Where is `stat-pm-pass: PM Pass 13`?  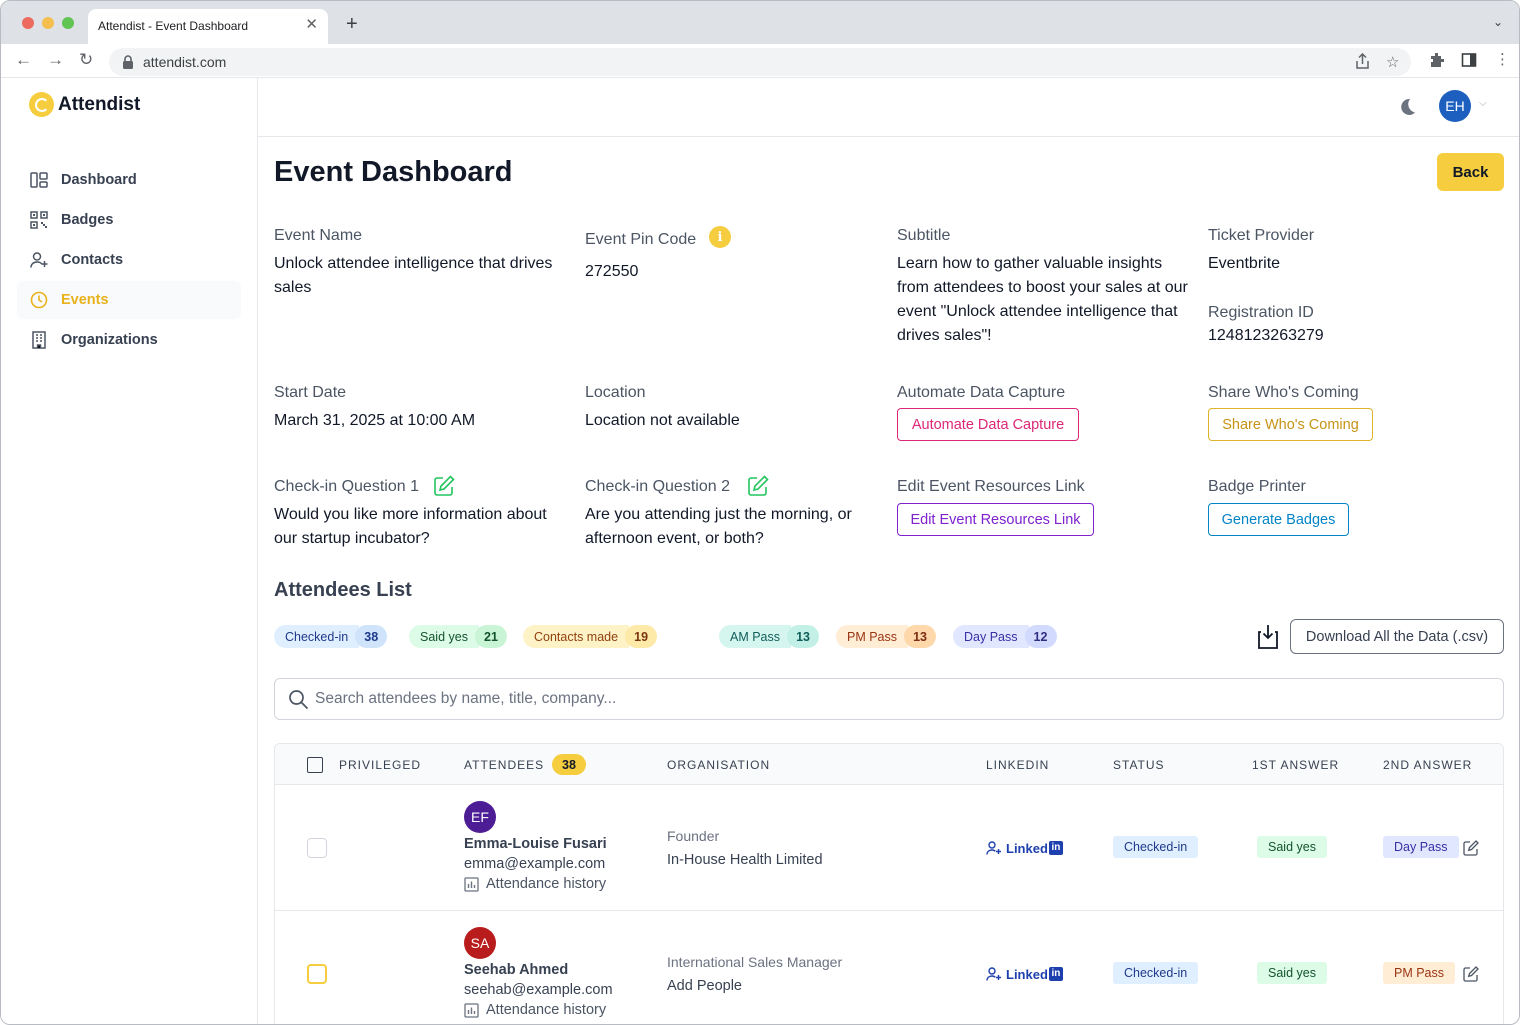
stat-pm-pass: PM Pass 13 is located at coordinates (886, 636).